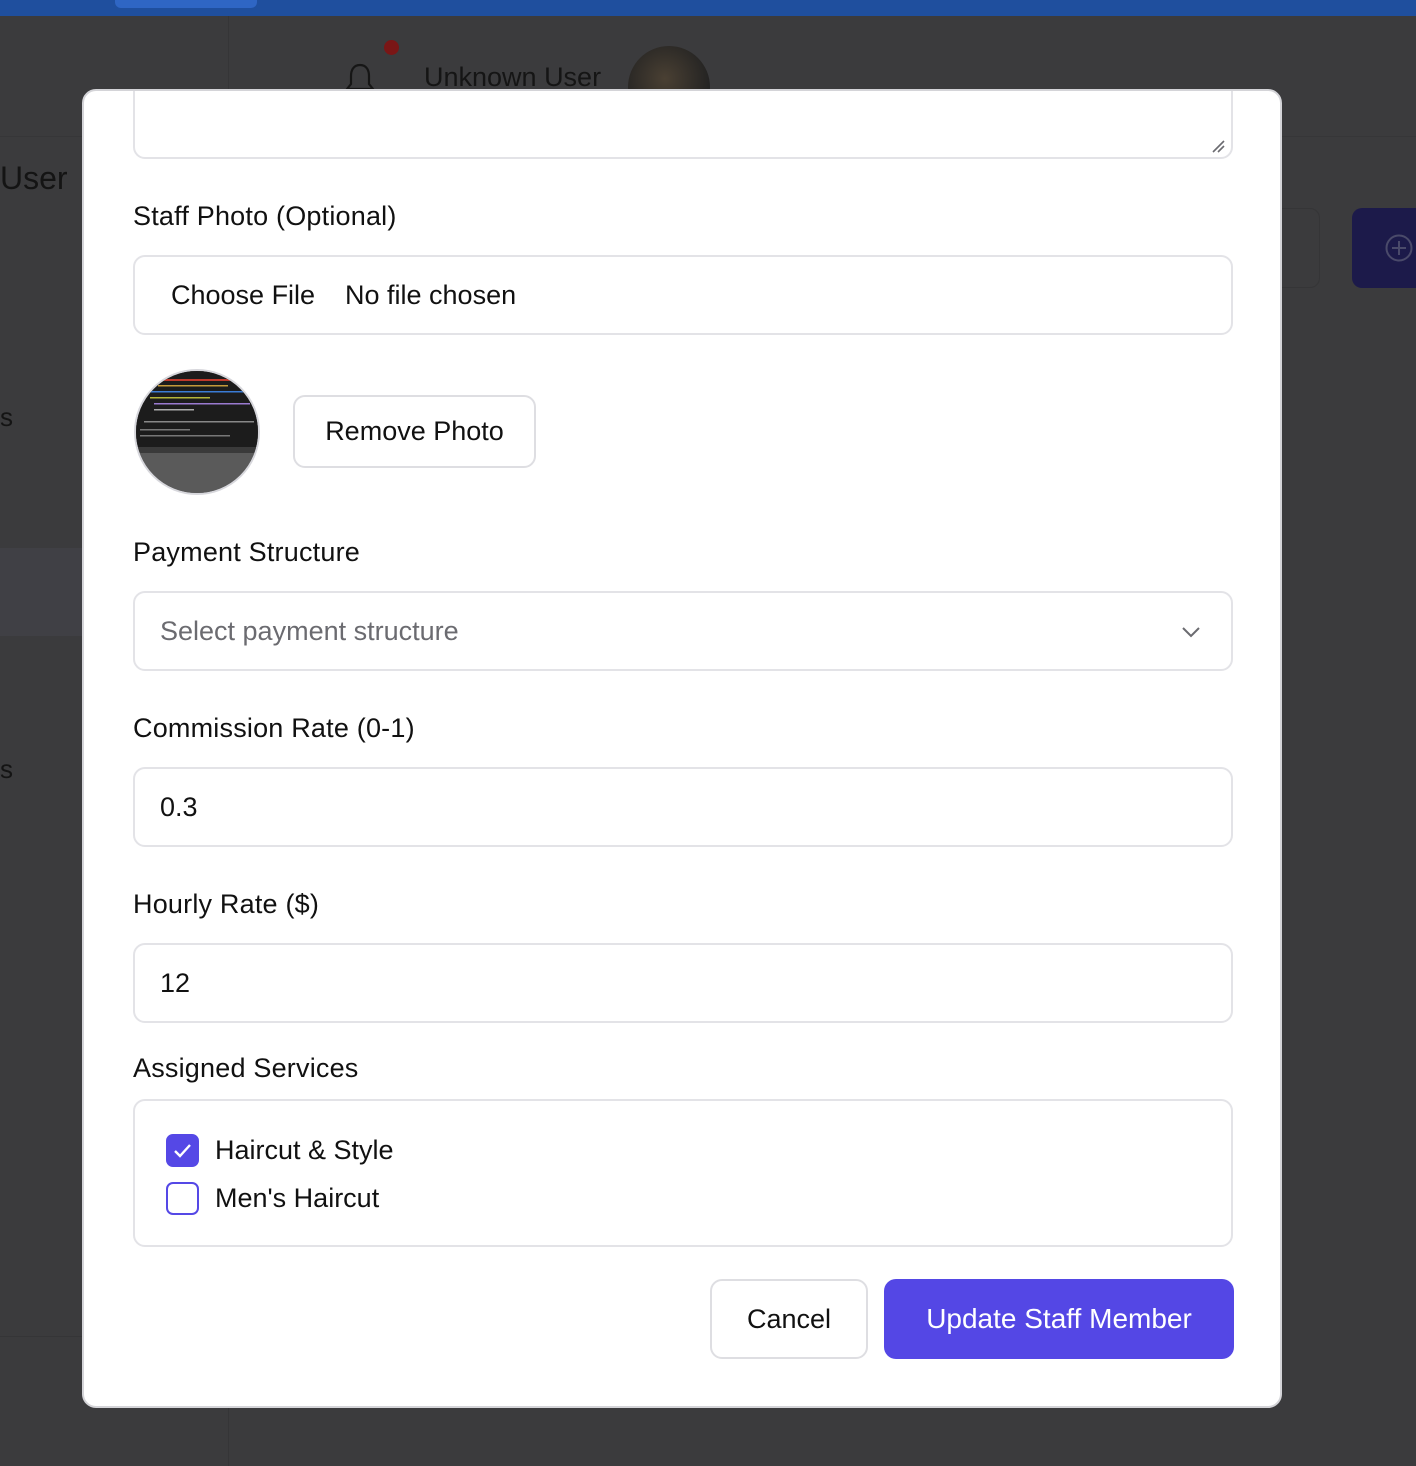 This screenshot has width=1416, height=1466. I want to click on service-label: Haircut & Style, so click(304, 1149).